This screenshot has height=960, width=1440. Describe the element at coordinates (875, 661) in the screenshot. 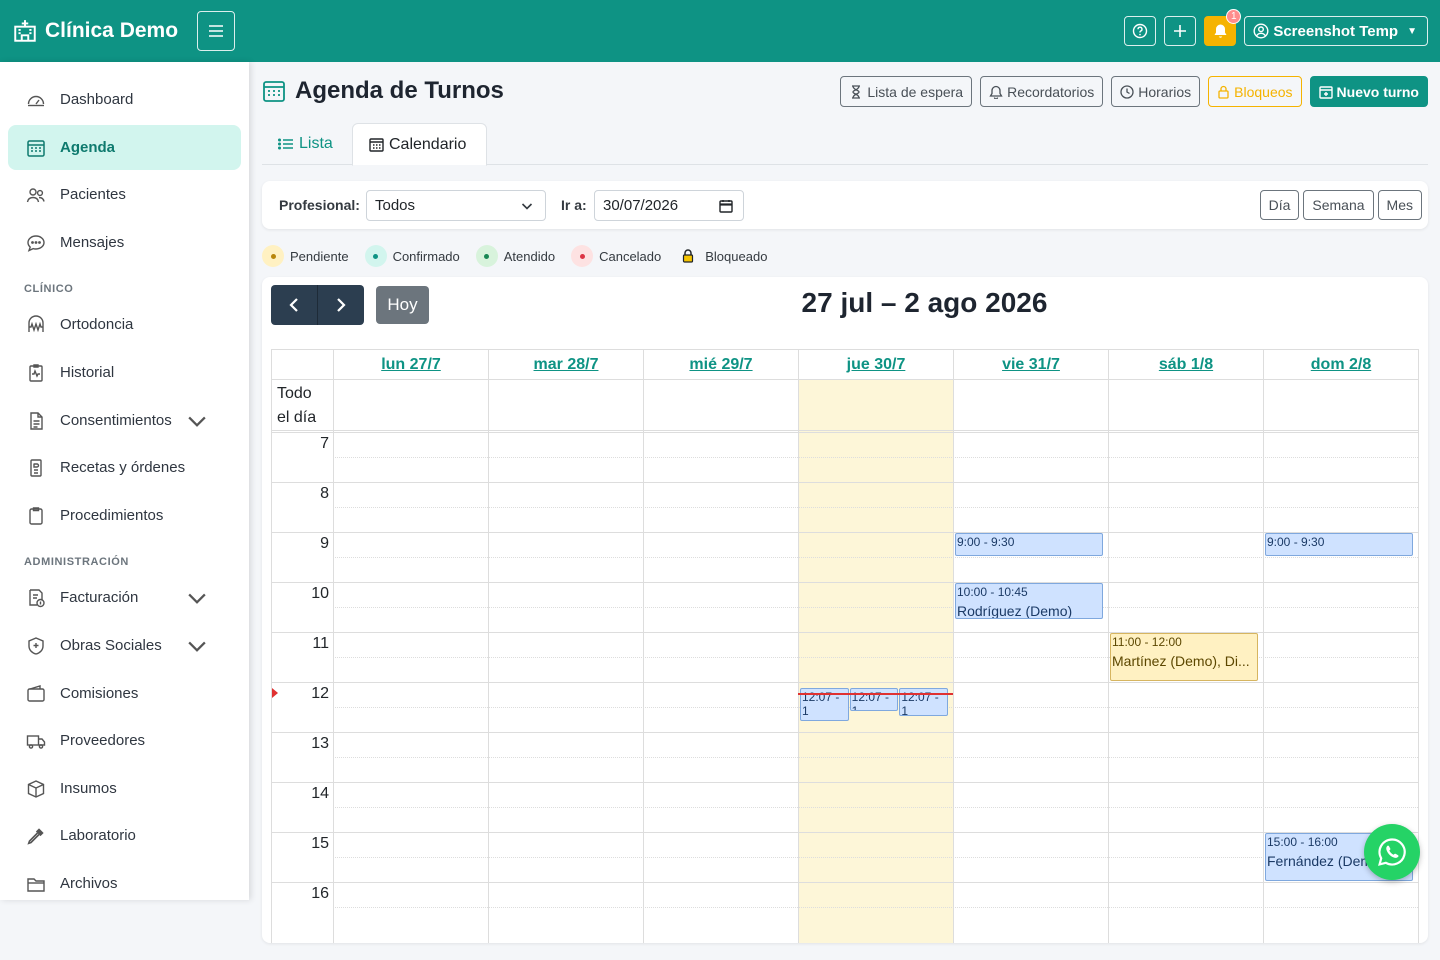

I see `today-column-highlight` at that location.